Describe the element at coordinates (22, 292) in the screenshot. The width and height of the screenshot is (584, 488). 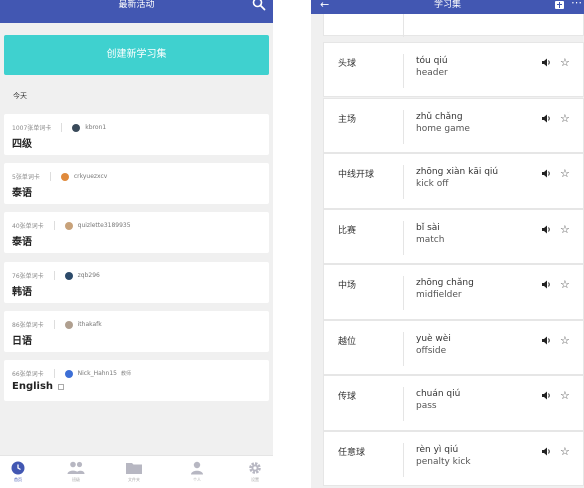
I see `set-title: 韩语` at that location.